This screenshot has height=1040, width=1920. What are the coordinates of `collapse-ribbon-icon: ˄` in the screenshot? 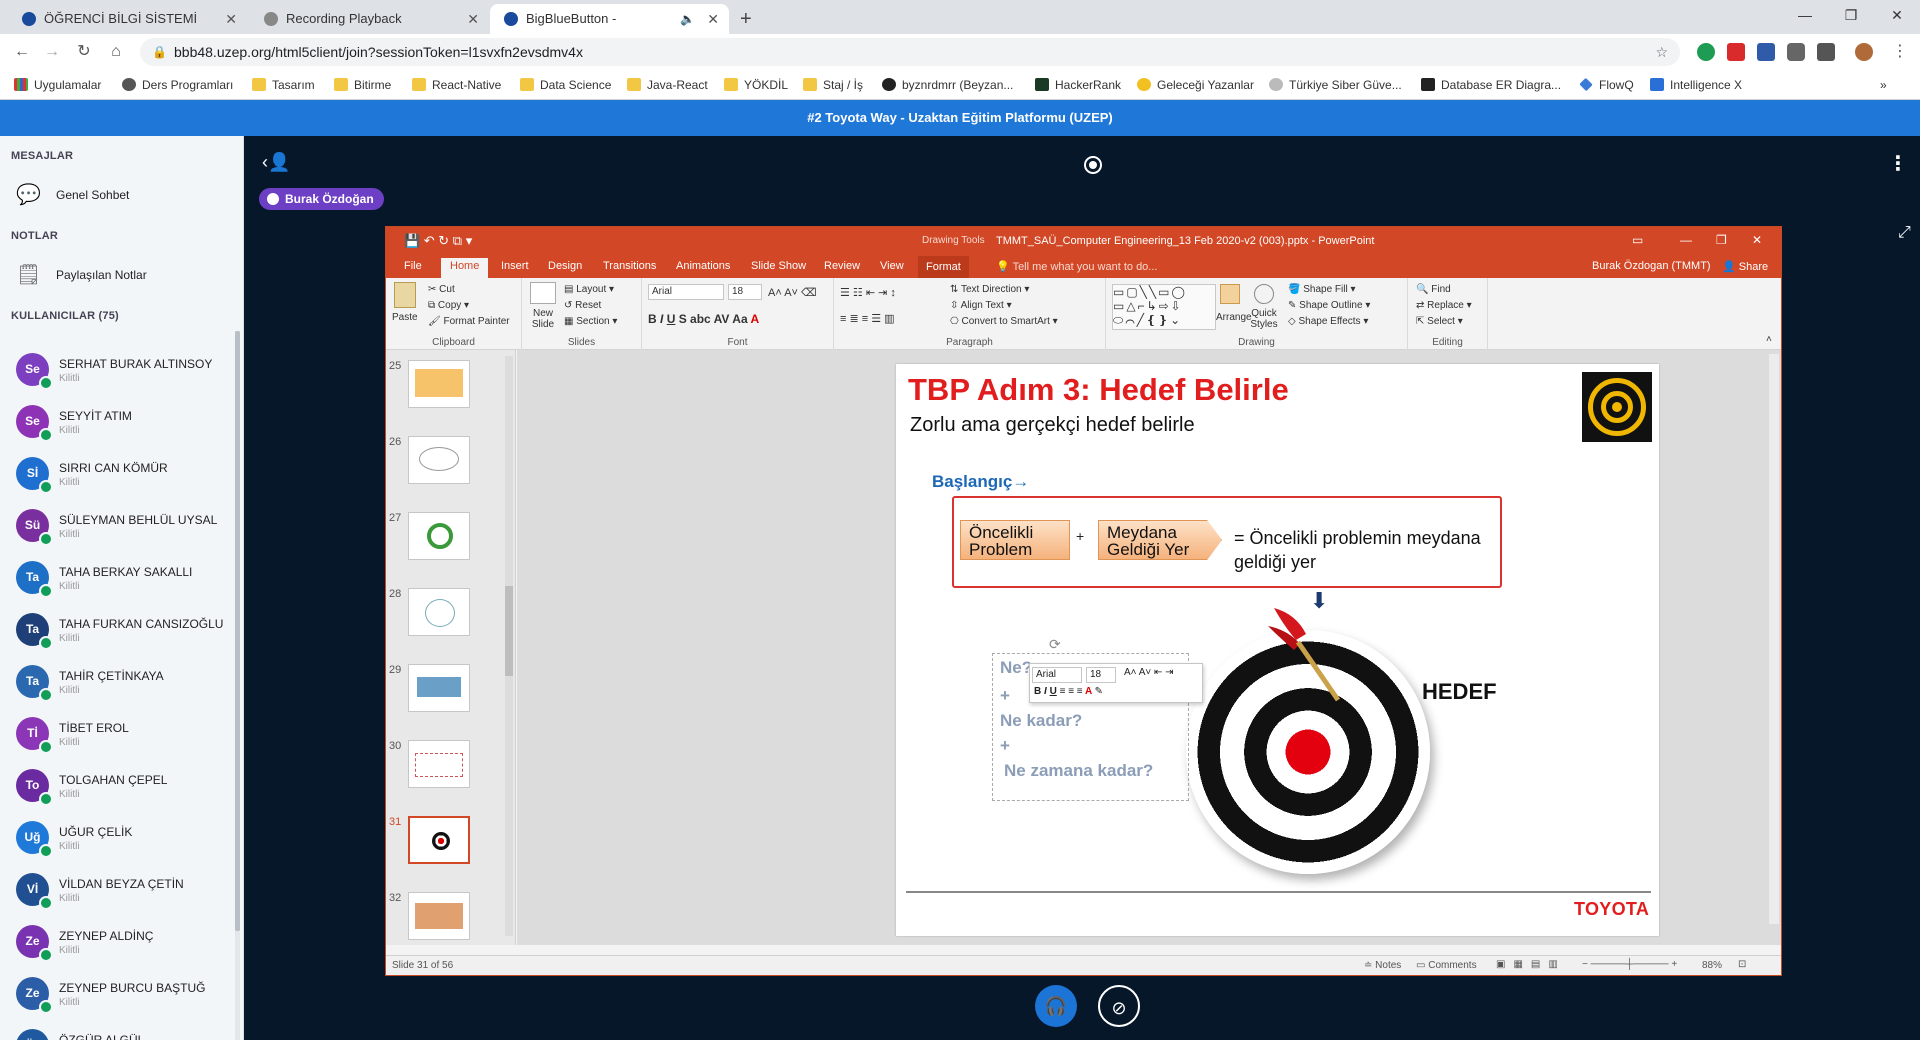 It's located at (1769, 339).